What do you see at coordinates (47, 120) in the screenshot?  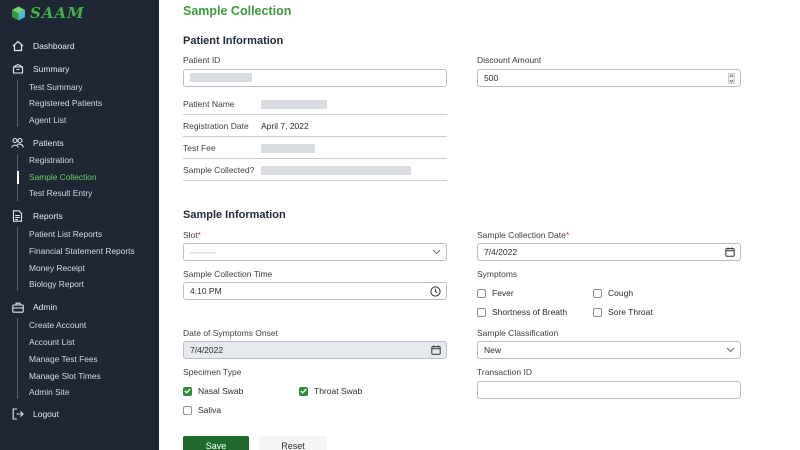 I see `sidebar-item-agent-list: Agent List` at bounding box center [47, 120].